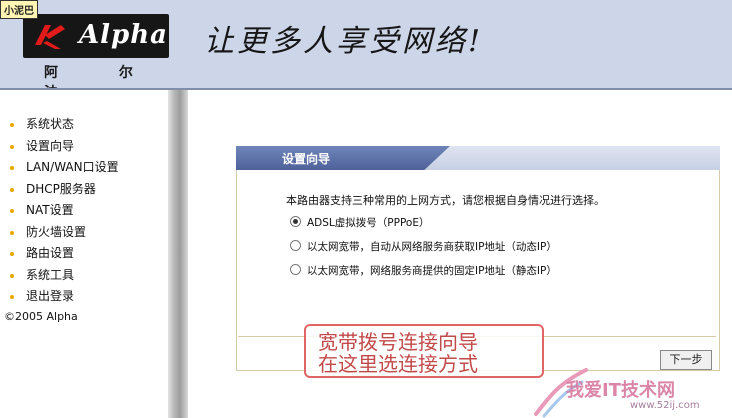 The height and width of the screenshot is (418, 732). Describe the element at coordinates (178, 254) in the screenshot. I see `frame-splitter` at that location.